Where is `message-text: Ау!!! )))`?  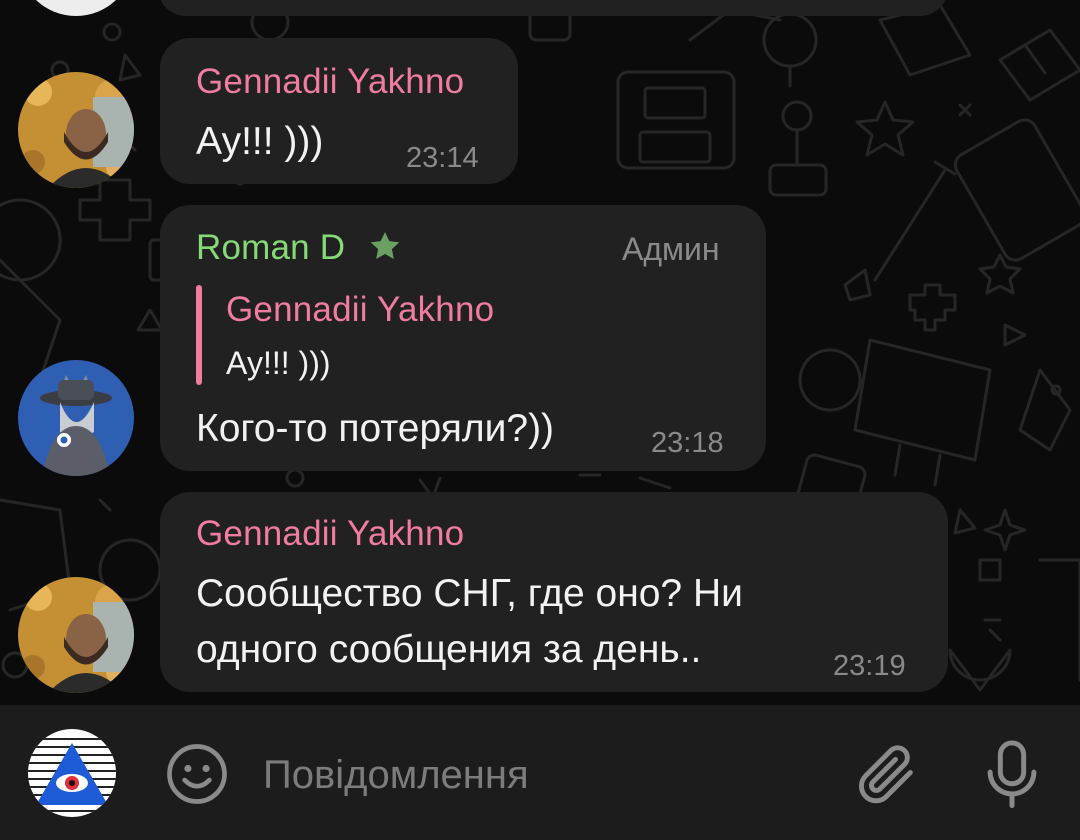 message-text: Ау!!! ))) is located at coordinates (260, 141).